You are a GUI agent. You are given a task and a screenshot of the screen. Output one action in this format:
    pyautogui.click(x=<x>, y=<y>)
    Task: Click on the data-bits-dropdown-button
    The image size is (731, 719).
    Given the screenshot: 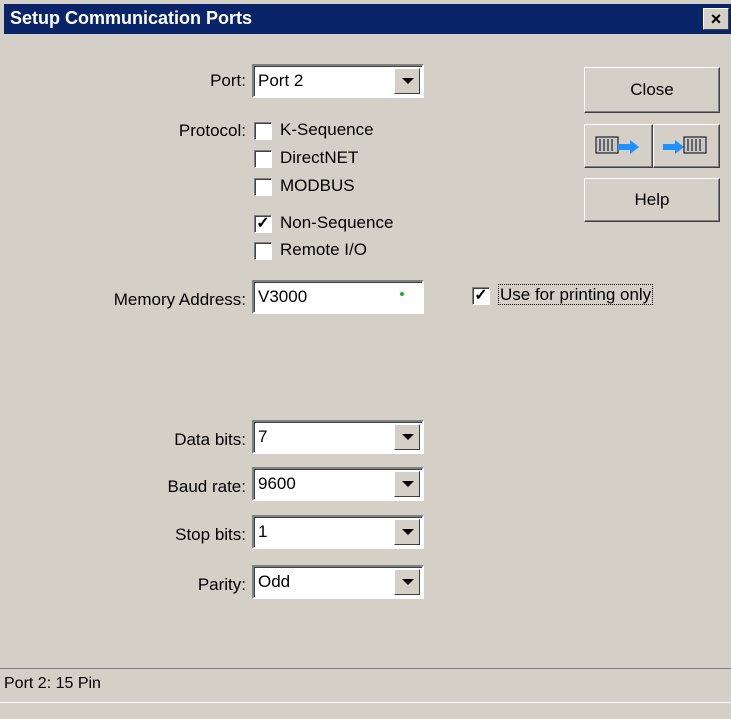 What is the action you would take?
    pyautogui.click(x=407, y=437)
    